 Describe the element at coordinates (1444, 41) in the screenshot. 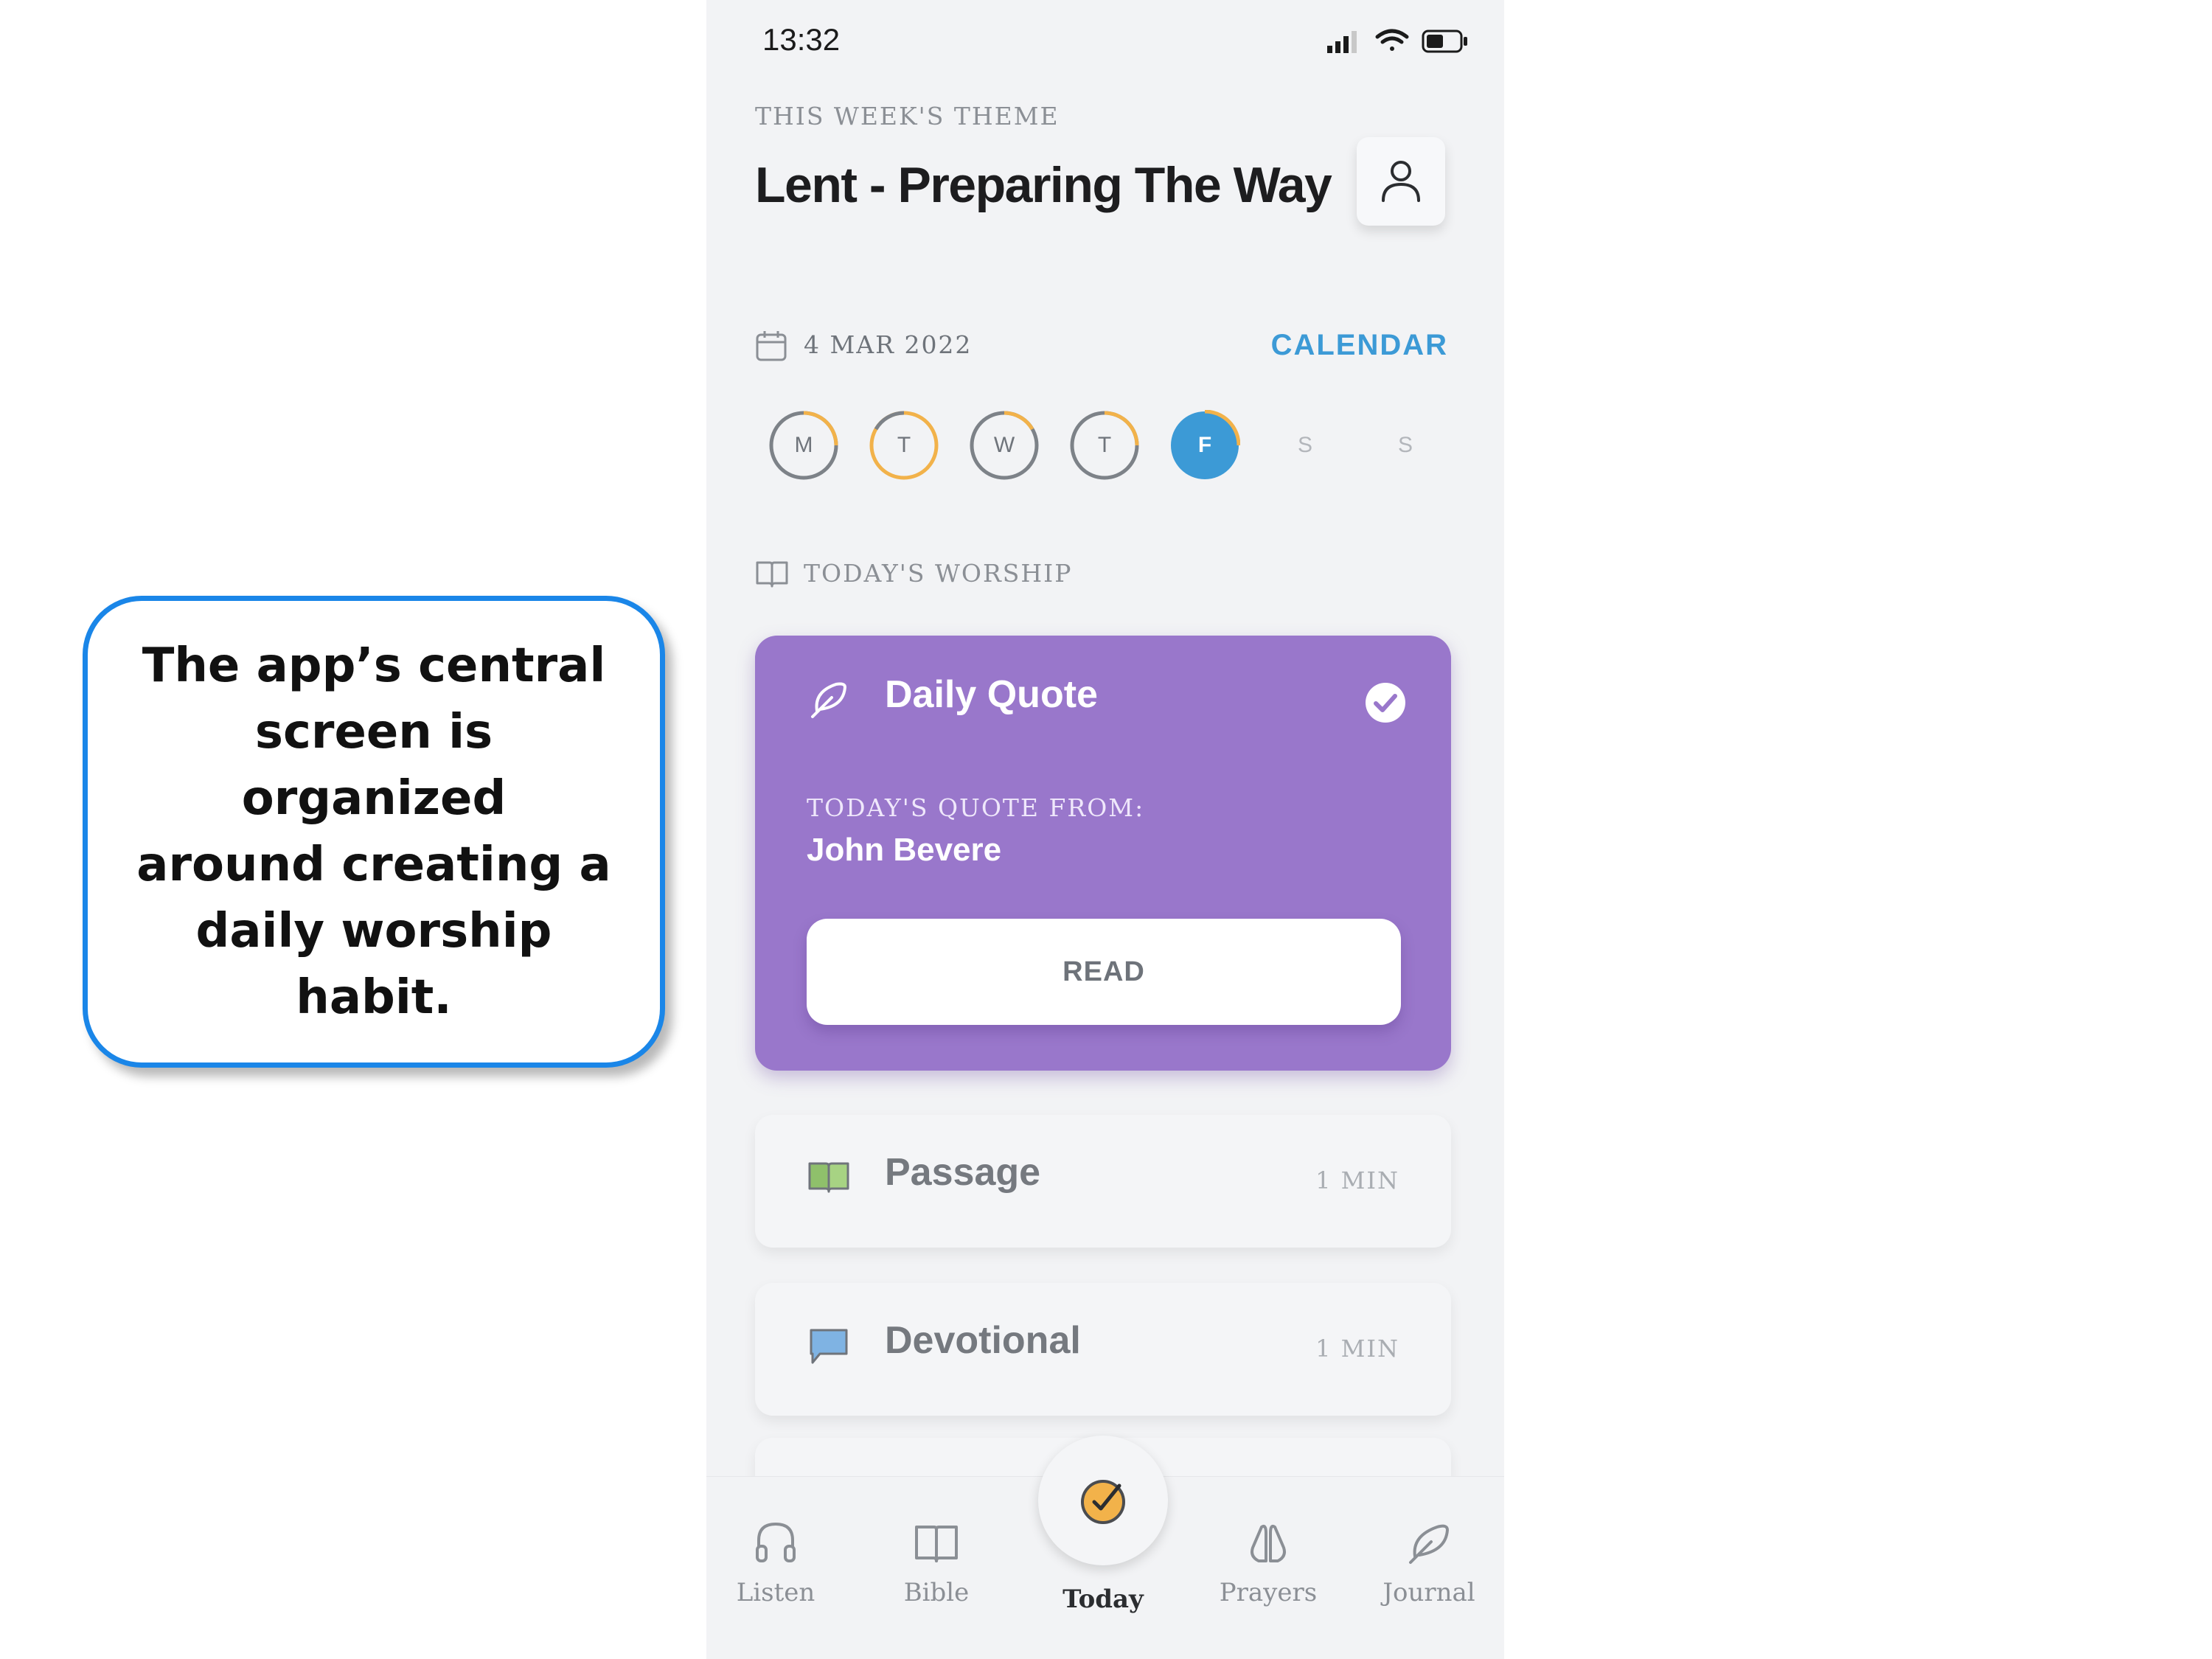

I see `battery-icon` at that location.